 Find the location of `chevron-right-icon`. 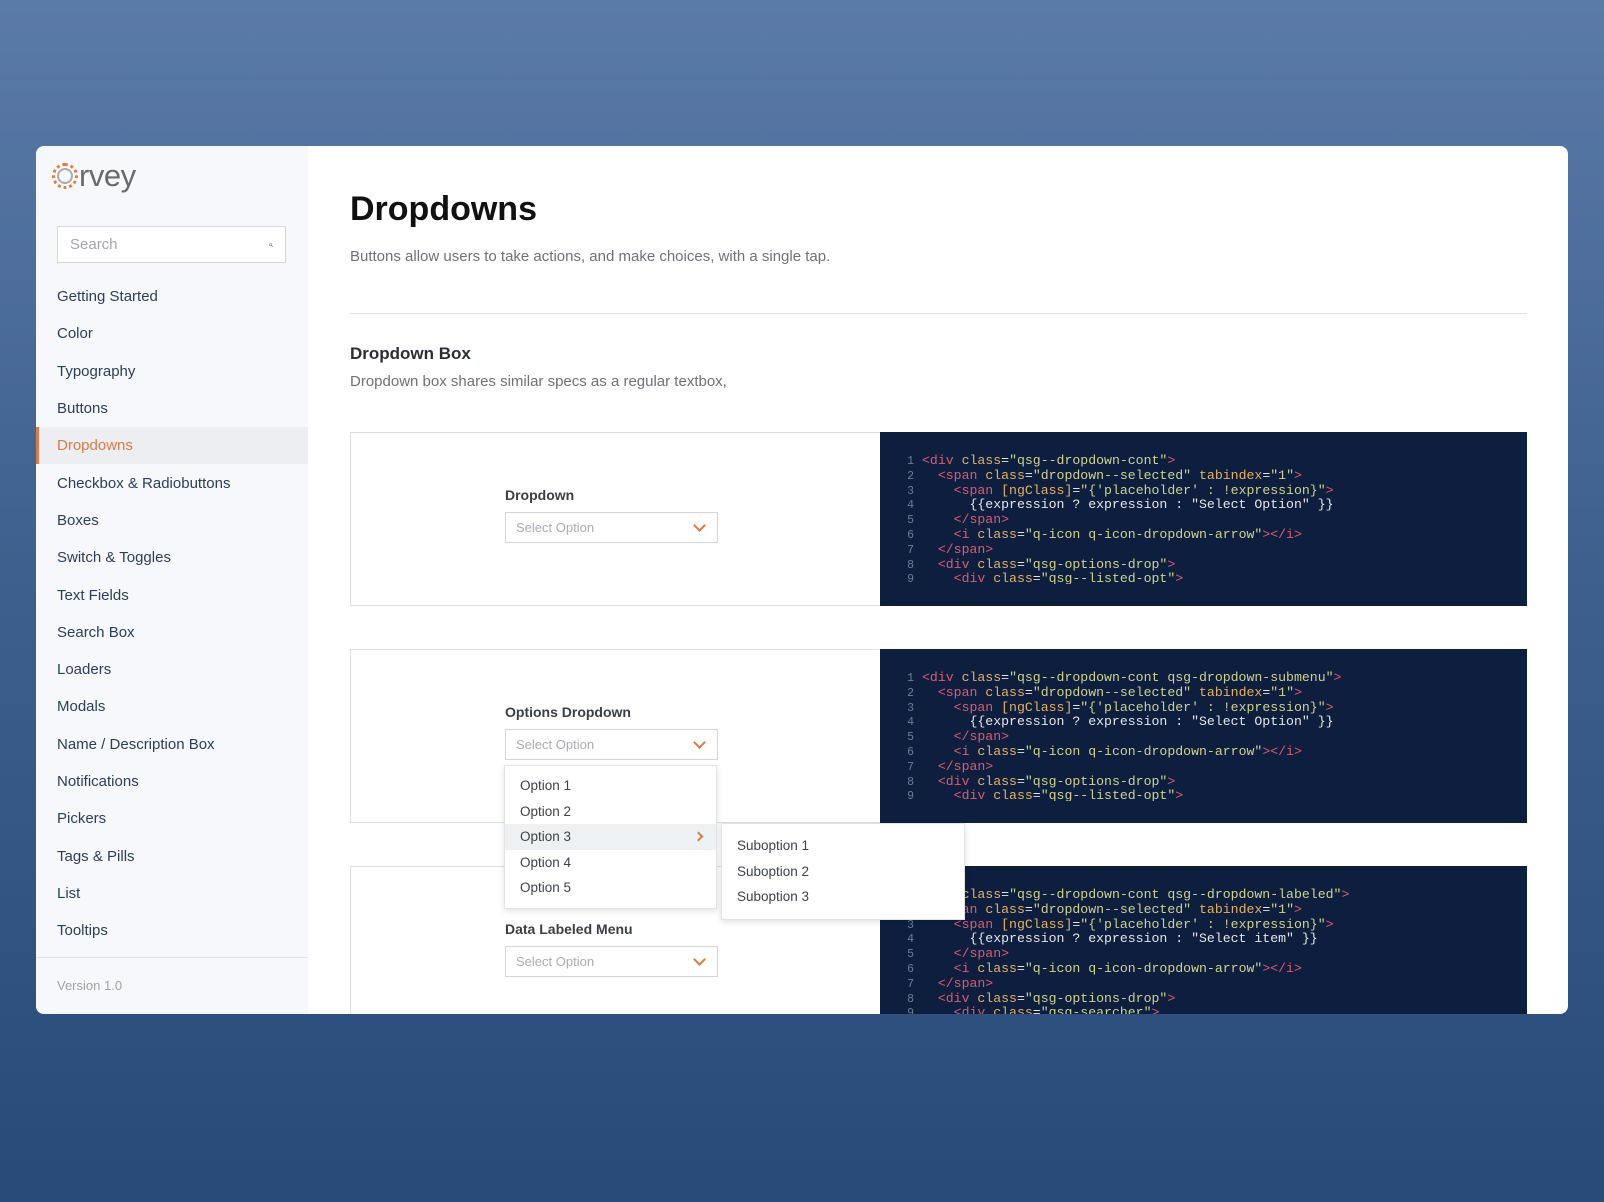

chevron-right-icon is located at coordinates (698, 836).